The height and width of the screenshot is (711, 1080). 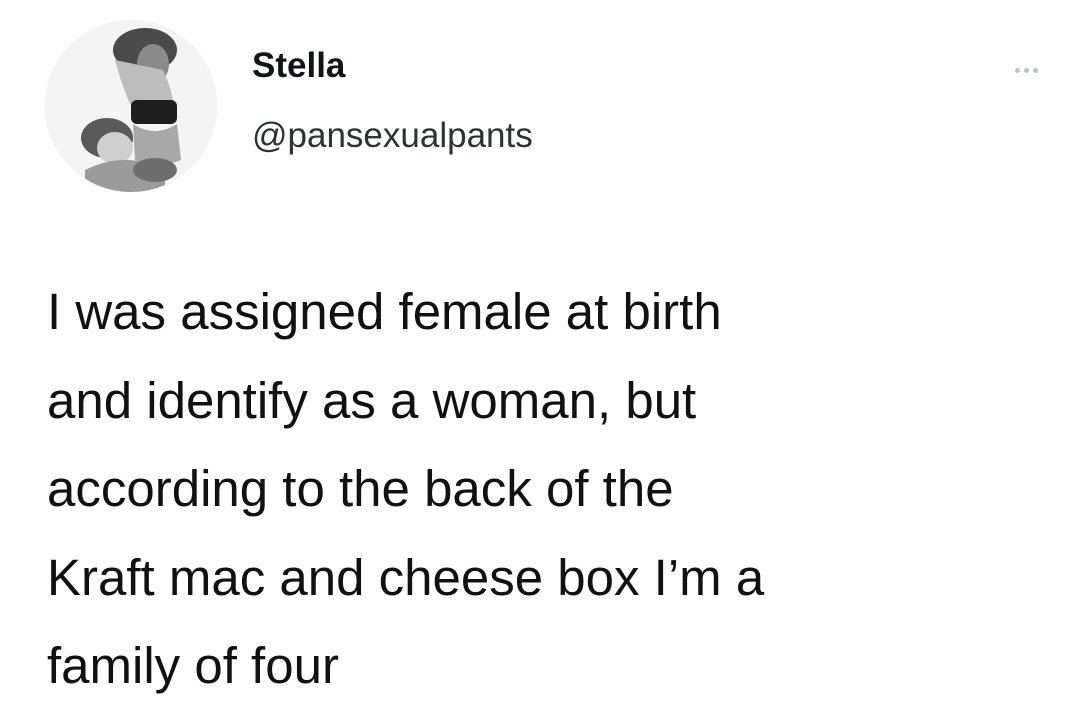 What do you see at coordinates (298, 66) in the screenshot?
I see `author-display-name: Stella` at bounding box center [298, 66].